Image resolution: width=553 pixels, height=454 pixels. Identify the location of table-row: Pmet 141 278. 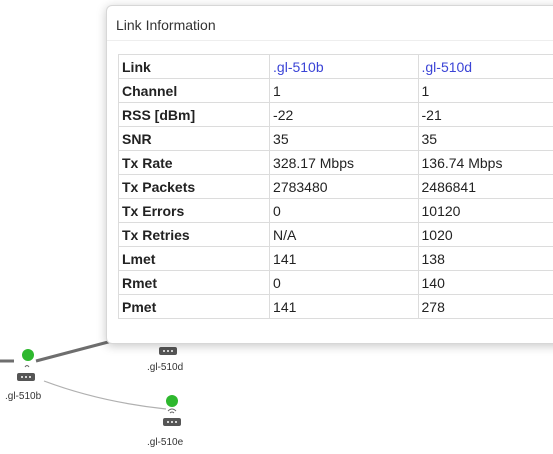
(335, 306).